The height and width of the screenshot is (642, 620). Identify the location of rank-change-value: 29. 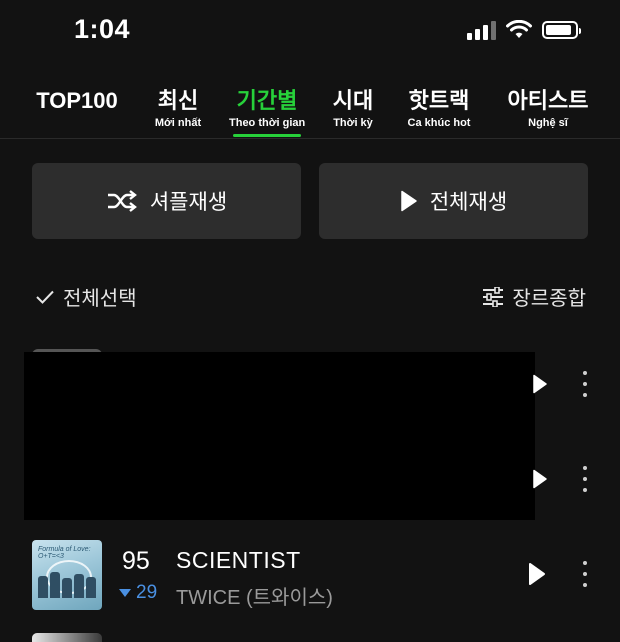
(147, 592).